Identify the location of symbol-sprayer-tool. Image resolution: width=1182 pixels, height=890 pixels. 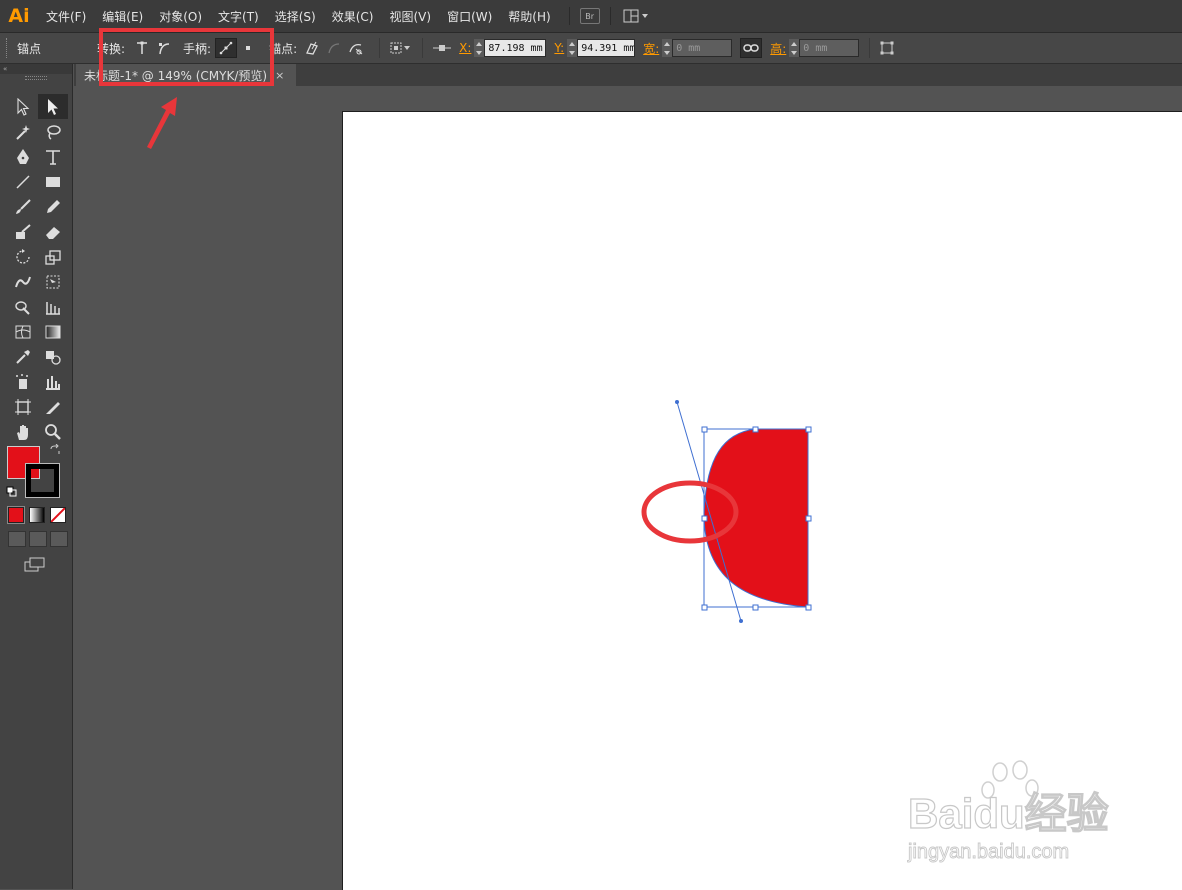
(23, 381).